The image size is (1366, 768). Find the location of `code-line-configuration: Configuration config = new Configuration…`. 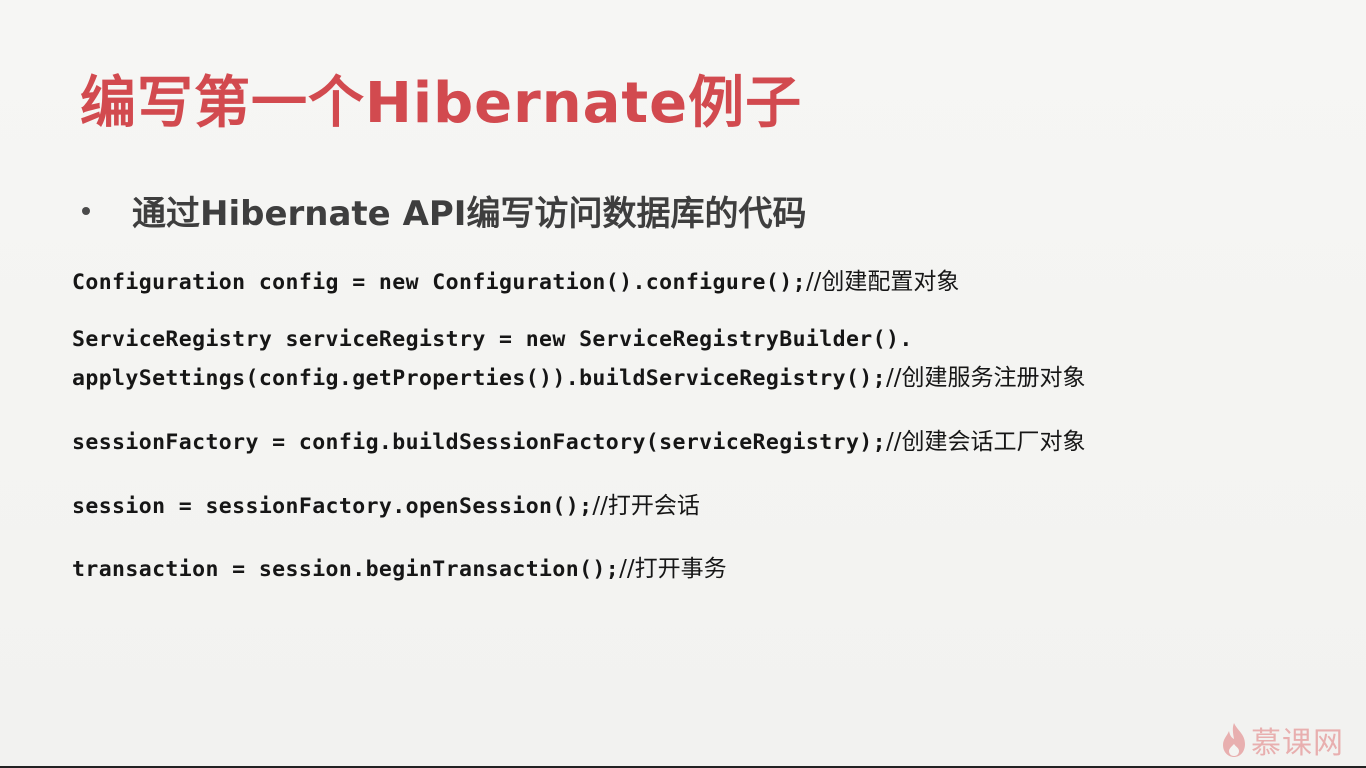

code-line-configuration: Configuration config = new Configuration… is located at coordinates (515, 279).